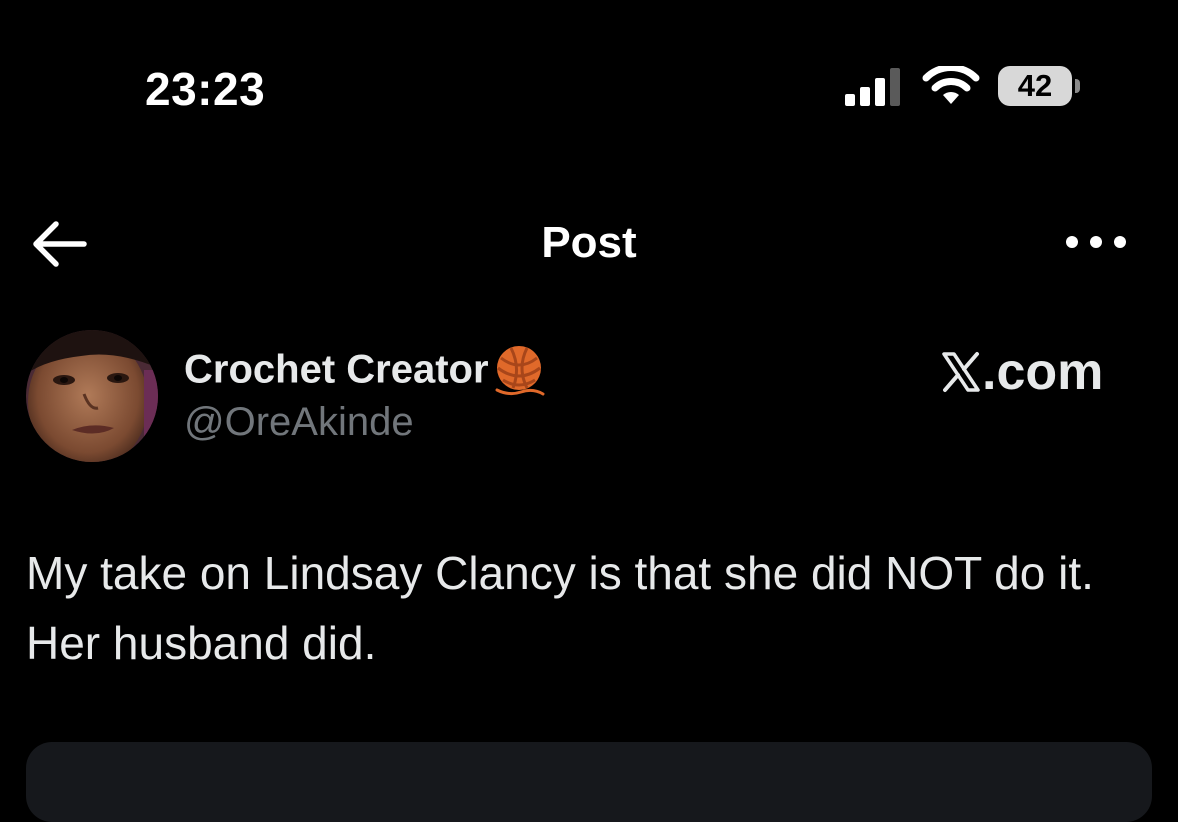 The image size is (1178, 822). What do you see at coordinates (336, 370) in the screenshot?
I see `author-display-name: Crochet Creator` at bounding box center [336, 370].